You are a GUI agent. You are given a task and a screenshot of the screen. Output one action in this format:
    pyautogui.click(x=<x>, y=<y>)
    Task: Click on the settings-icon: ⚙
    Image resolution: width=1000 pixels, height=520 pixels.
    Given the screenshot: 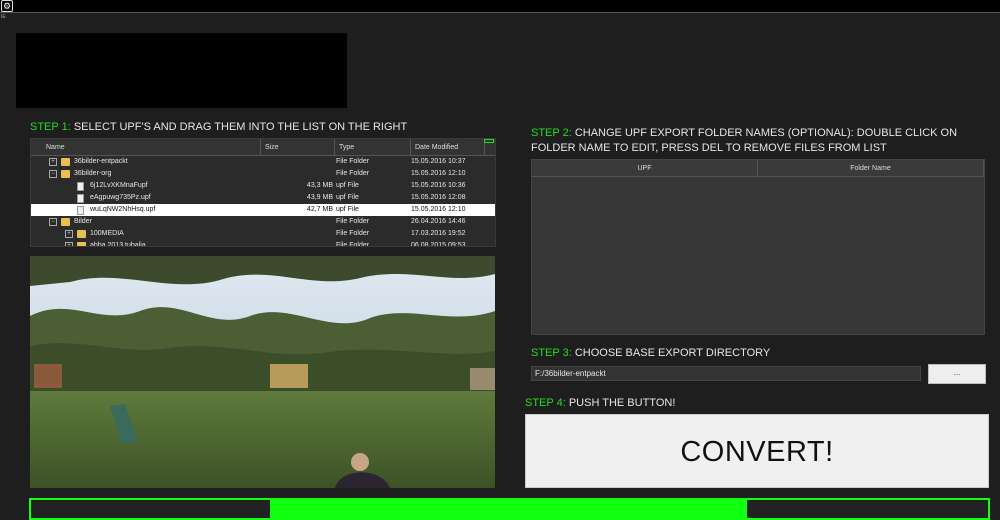 What is the action you would take?
    pyautogui.click(x=7, y=6)
    